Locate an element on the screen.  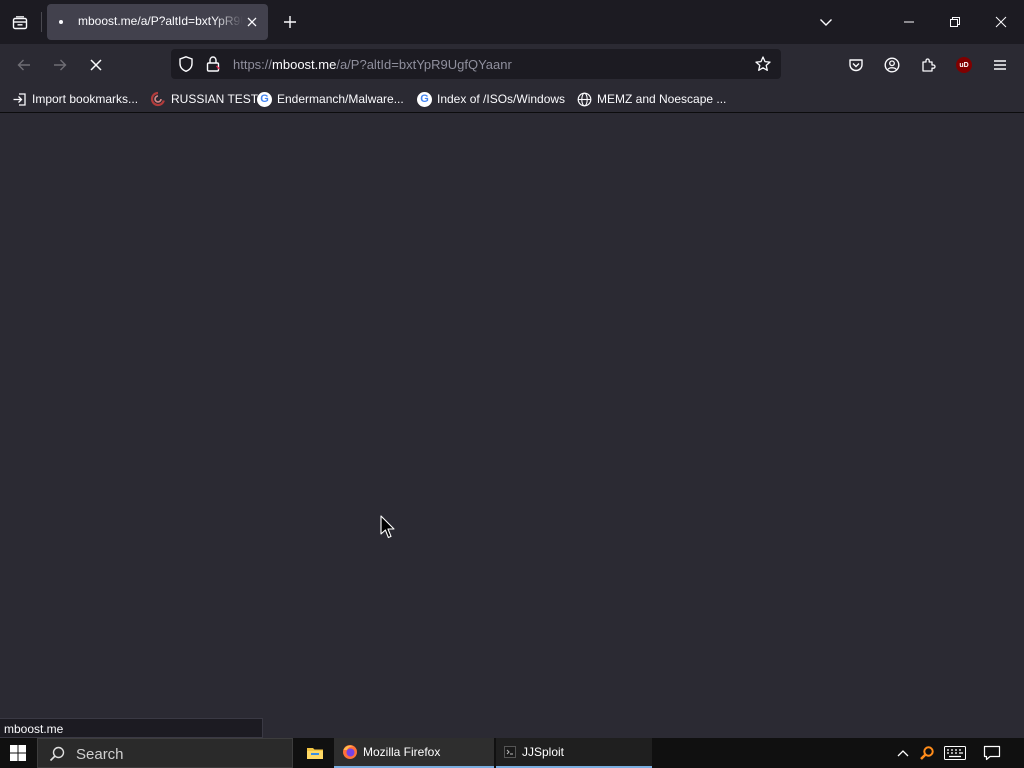
account-button is located at coordinates (892, 65).